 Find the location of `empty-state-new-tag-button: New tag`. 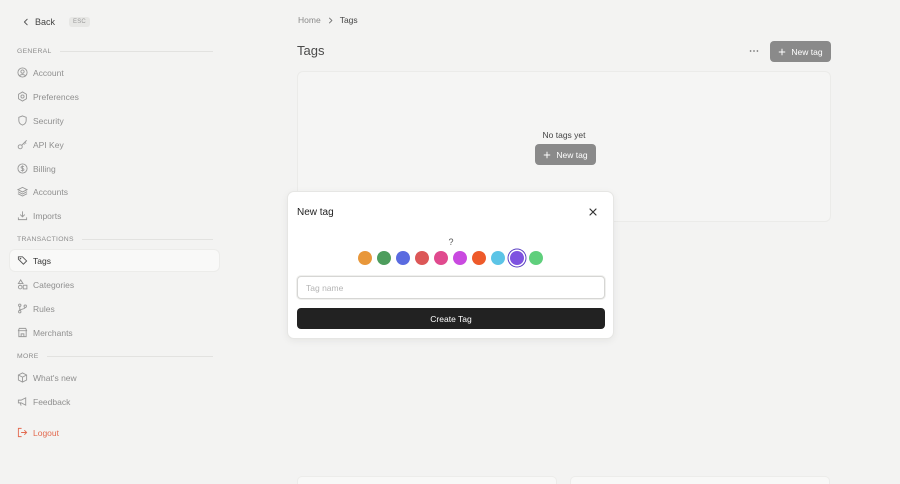

empty-state-new-tag-button: New tag is located at coordinates (565, 154).